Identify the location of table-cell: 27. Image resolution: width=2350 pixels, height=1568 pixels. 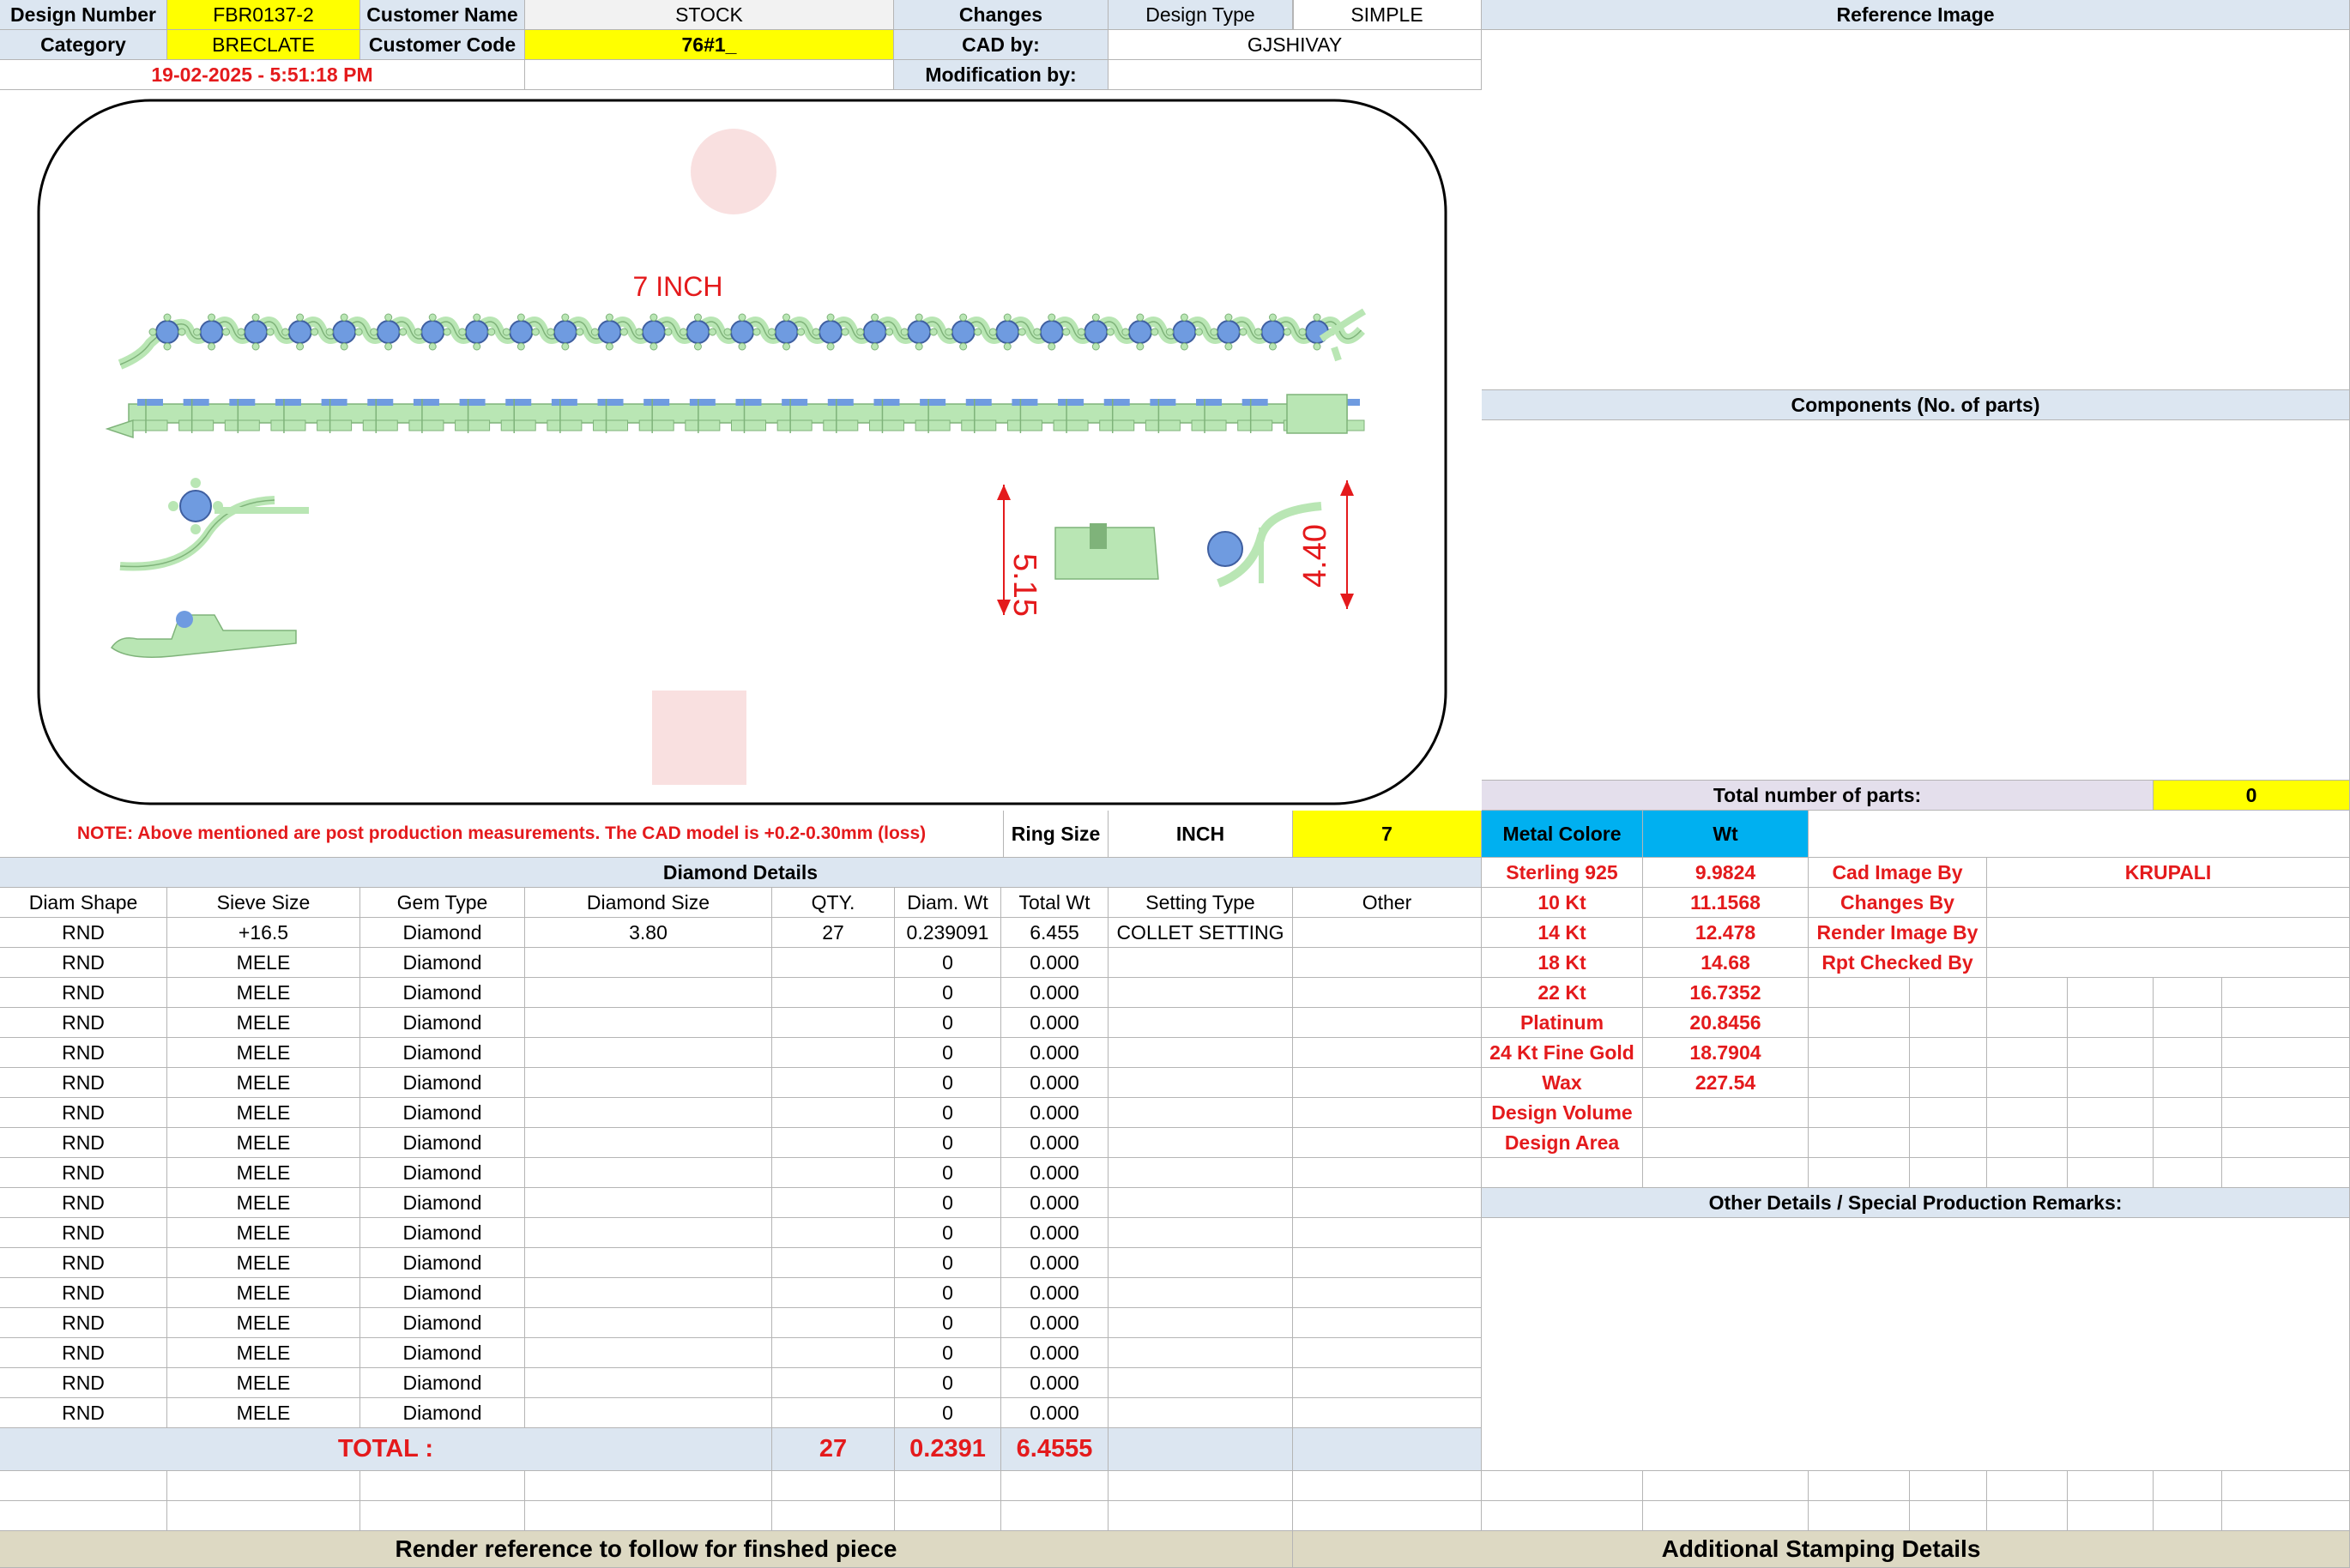
(833, 933).